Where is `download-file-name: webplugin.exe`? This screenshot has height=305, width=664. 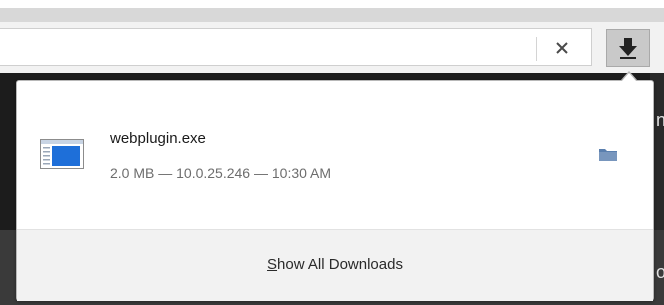
download-file-name: webplugin.exe is located at coordinates (158, 138).